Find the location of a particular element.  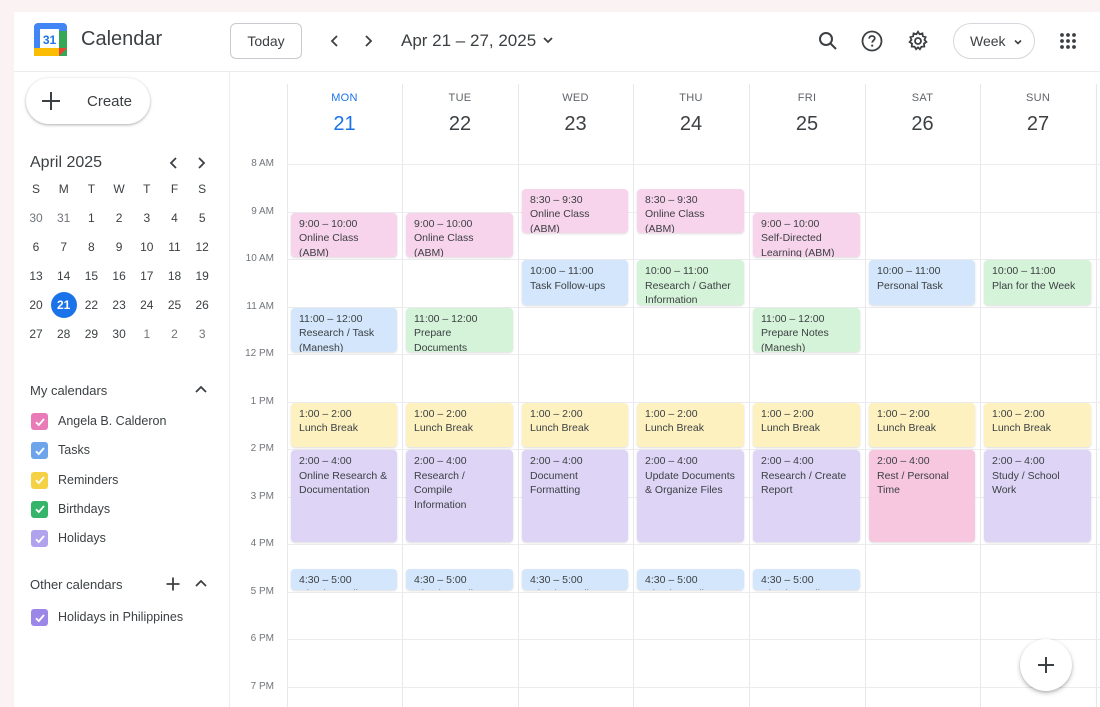

day-number: 26 is located at coordinates (922, 124).